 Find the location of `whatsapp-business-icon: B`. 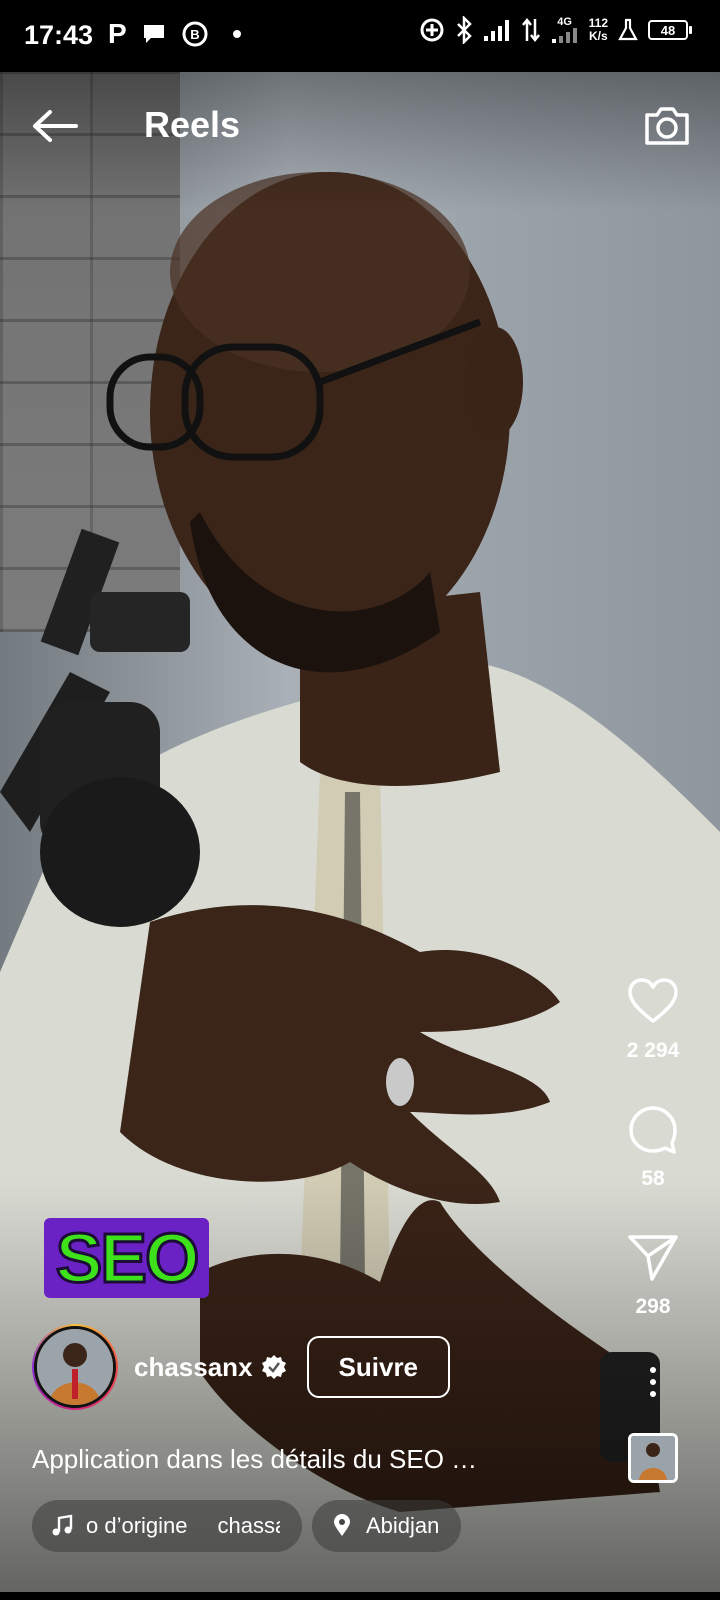

whatsapp-business-icon: B is located at coordinates (195, 34).